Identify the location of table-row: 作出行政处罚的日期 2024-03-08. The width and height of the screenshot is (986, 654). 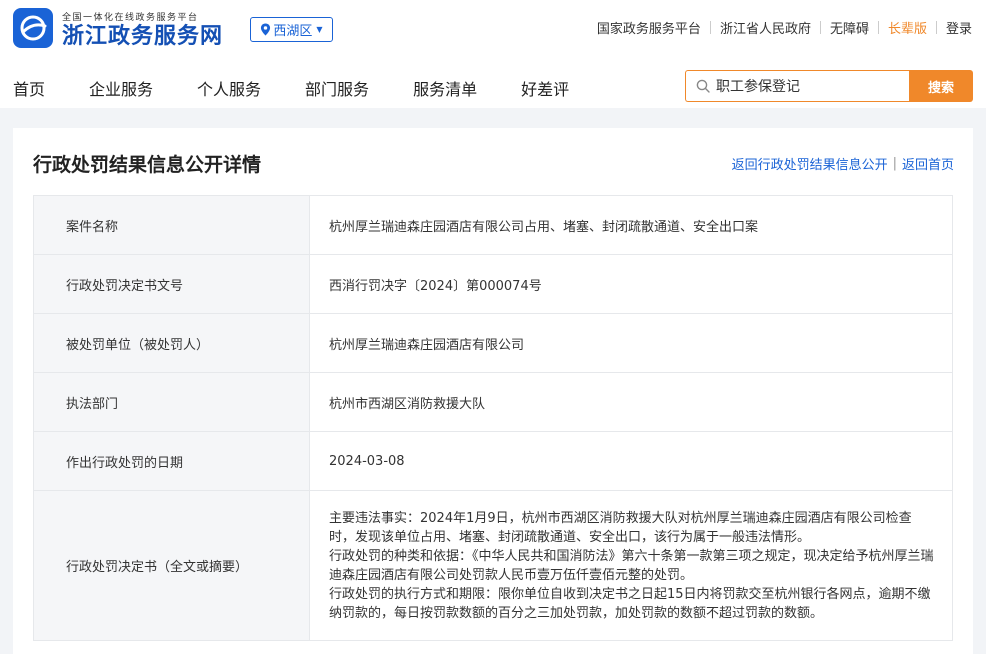
(493, 461).